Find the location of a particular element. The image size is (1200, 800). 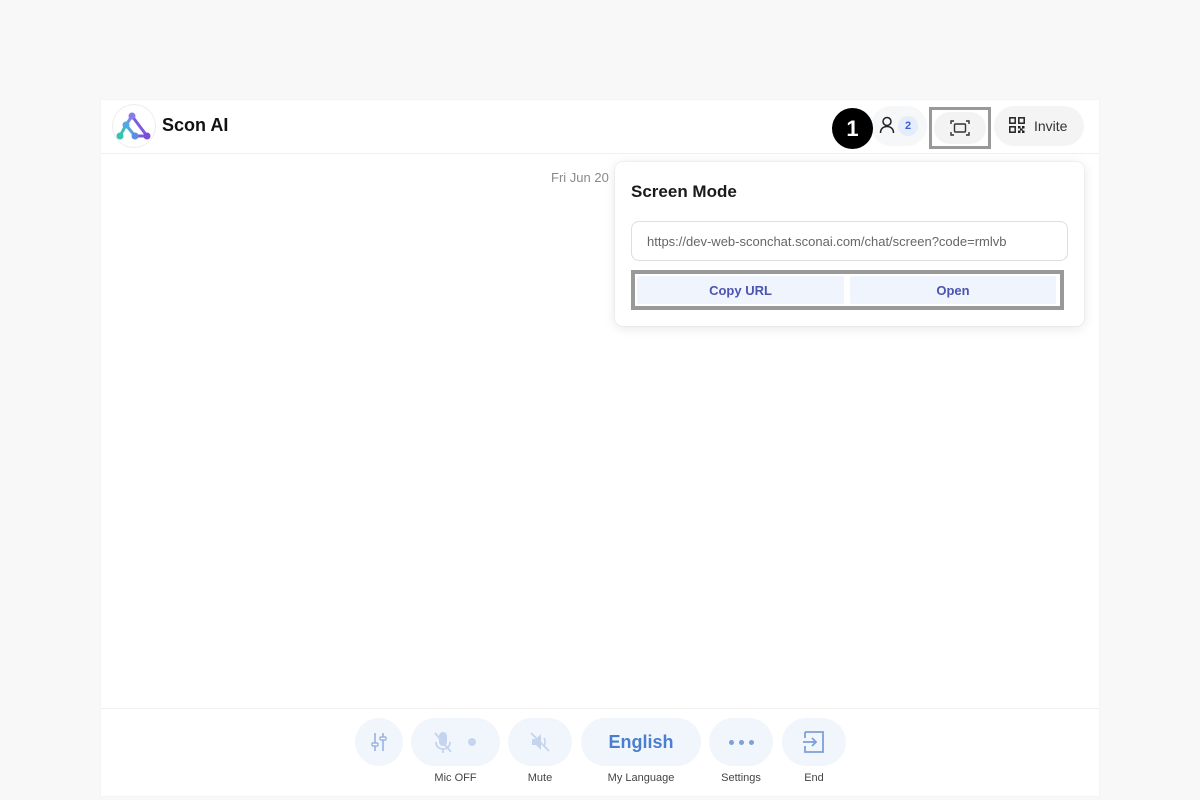

language-button: English is located at coordinates (641, 742).